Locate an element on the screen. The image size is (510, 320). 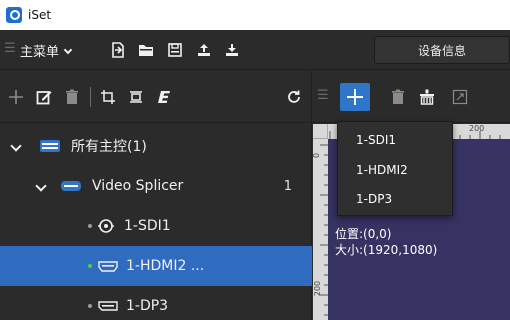
add-icon is located at coordinates (16, 97).